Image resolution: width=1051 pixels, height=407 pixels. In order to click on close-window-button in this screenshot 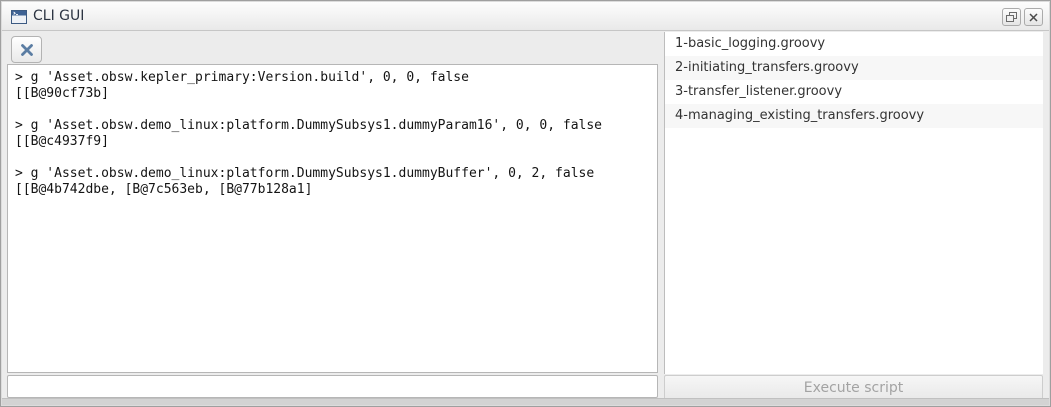, I will do `click(1033, 17)`.